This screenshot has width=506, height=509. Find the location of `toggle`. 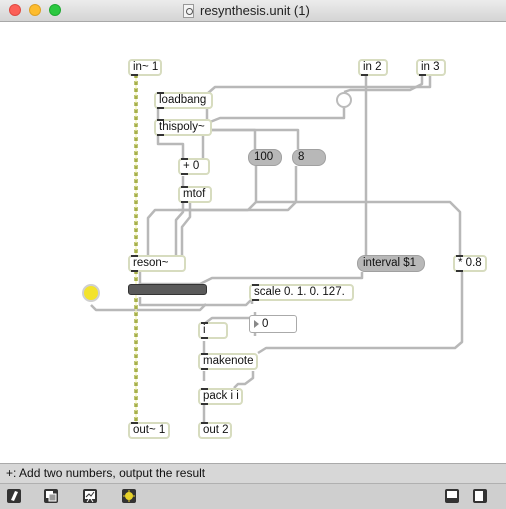

toggle is located at coordinates (344, 100).